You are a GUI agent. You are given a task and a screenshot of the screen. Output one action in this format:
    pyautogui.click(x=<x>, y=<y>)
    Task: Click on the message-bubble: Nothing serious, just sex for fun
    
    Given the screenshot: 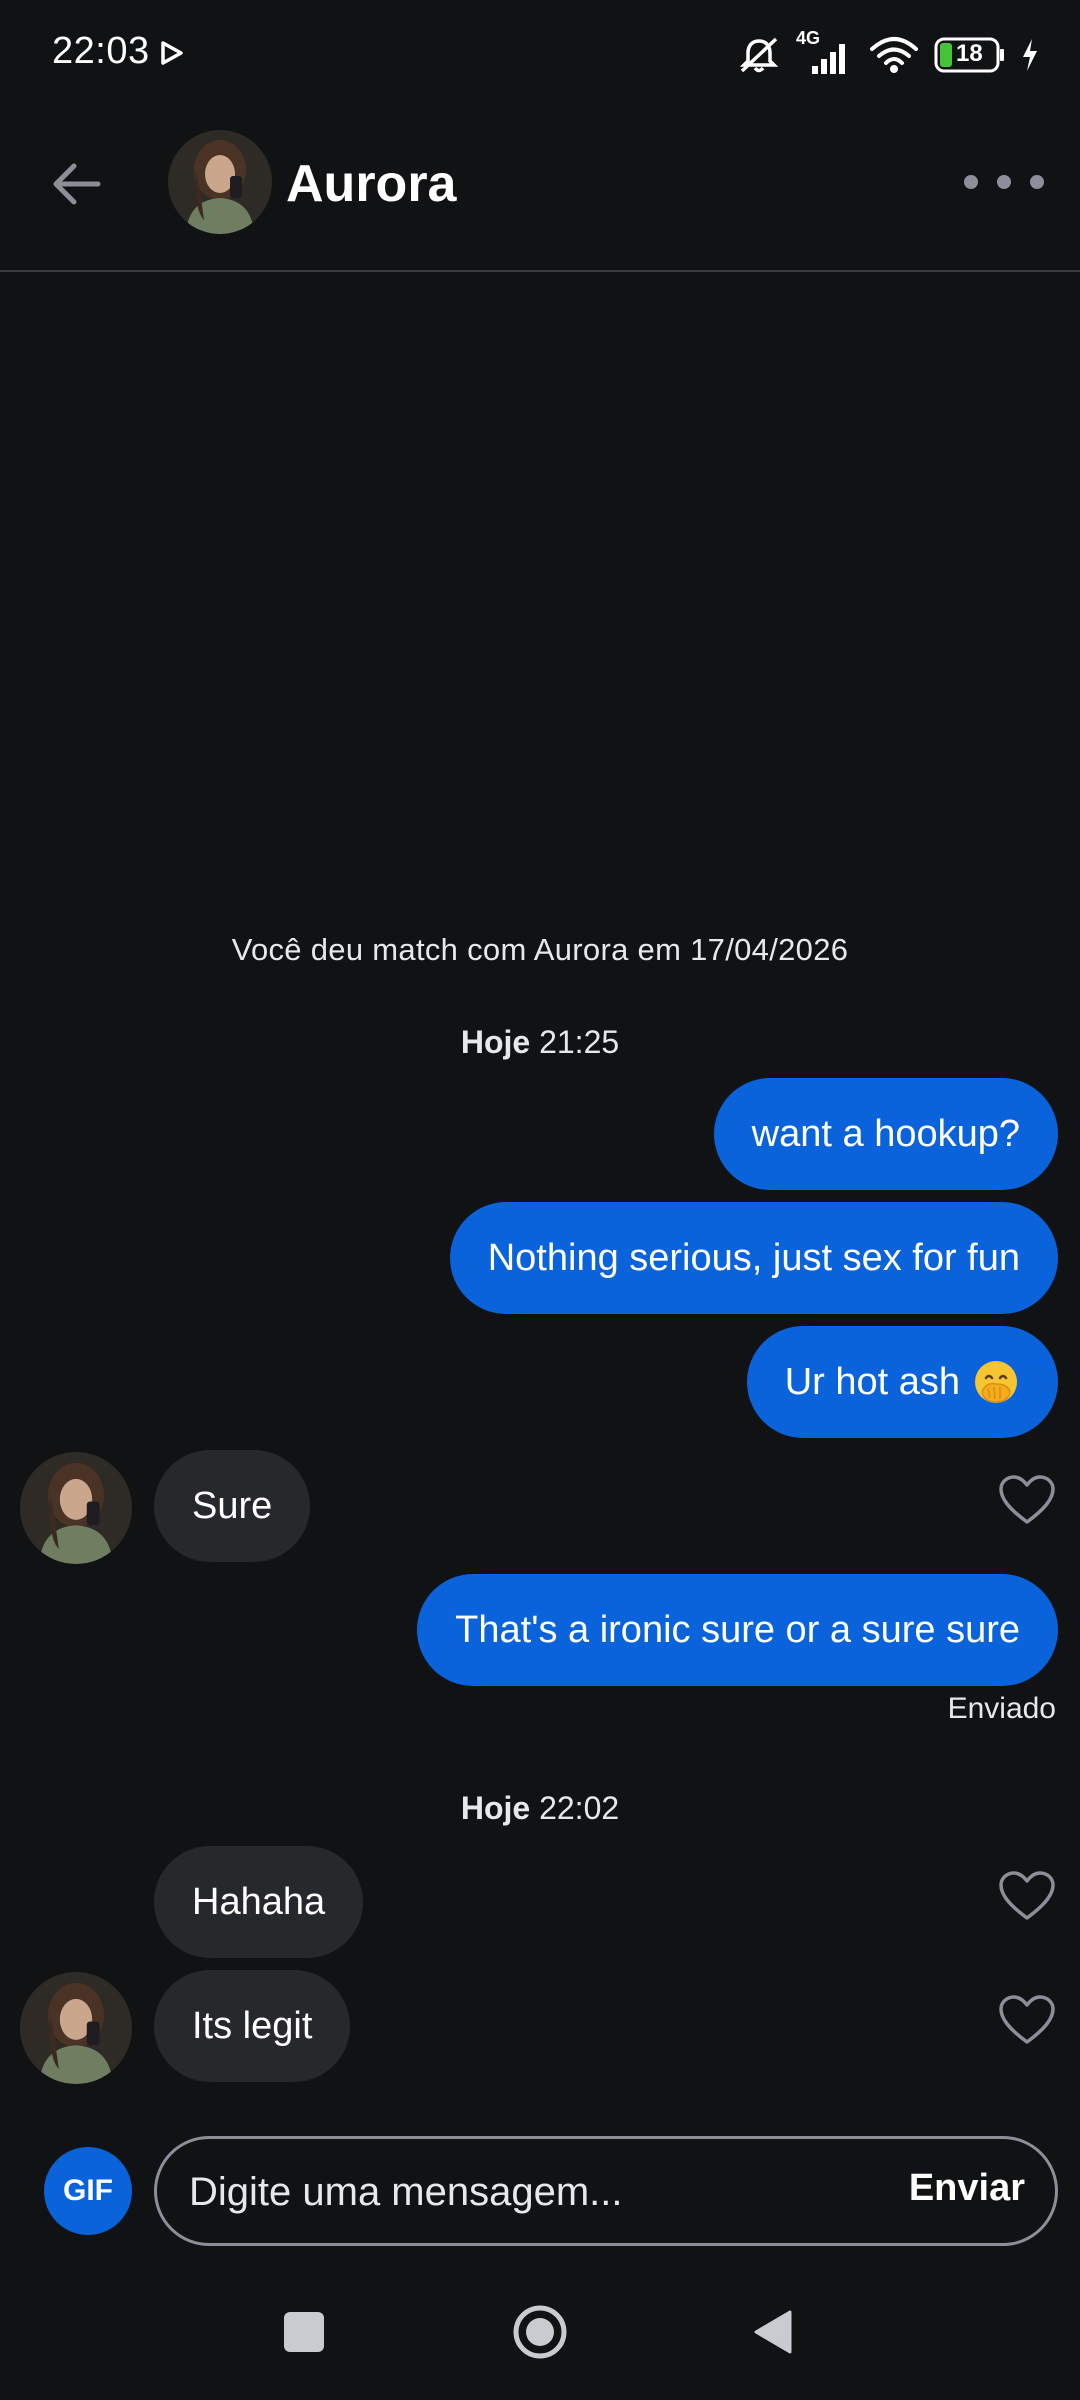 What is the action you would take?
    pyautogui.click(x=753, y=1258)
    